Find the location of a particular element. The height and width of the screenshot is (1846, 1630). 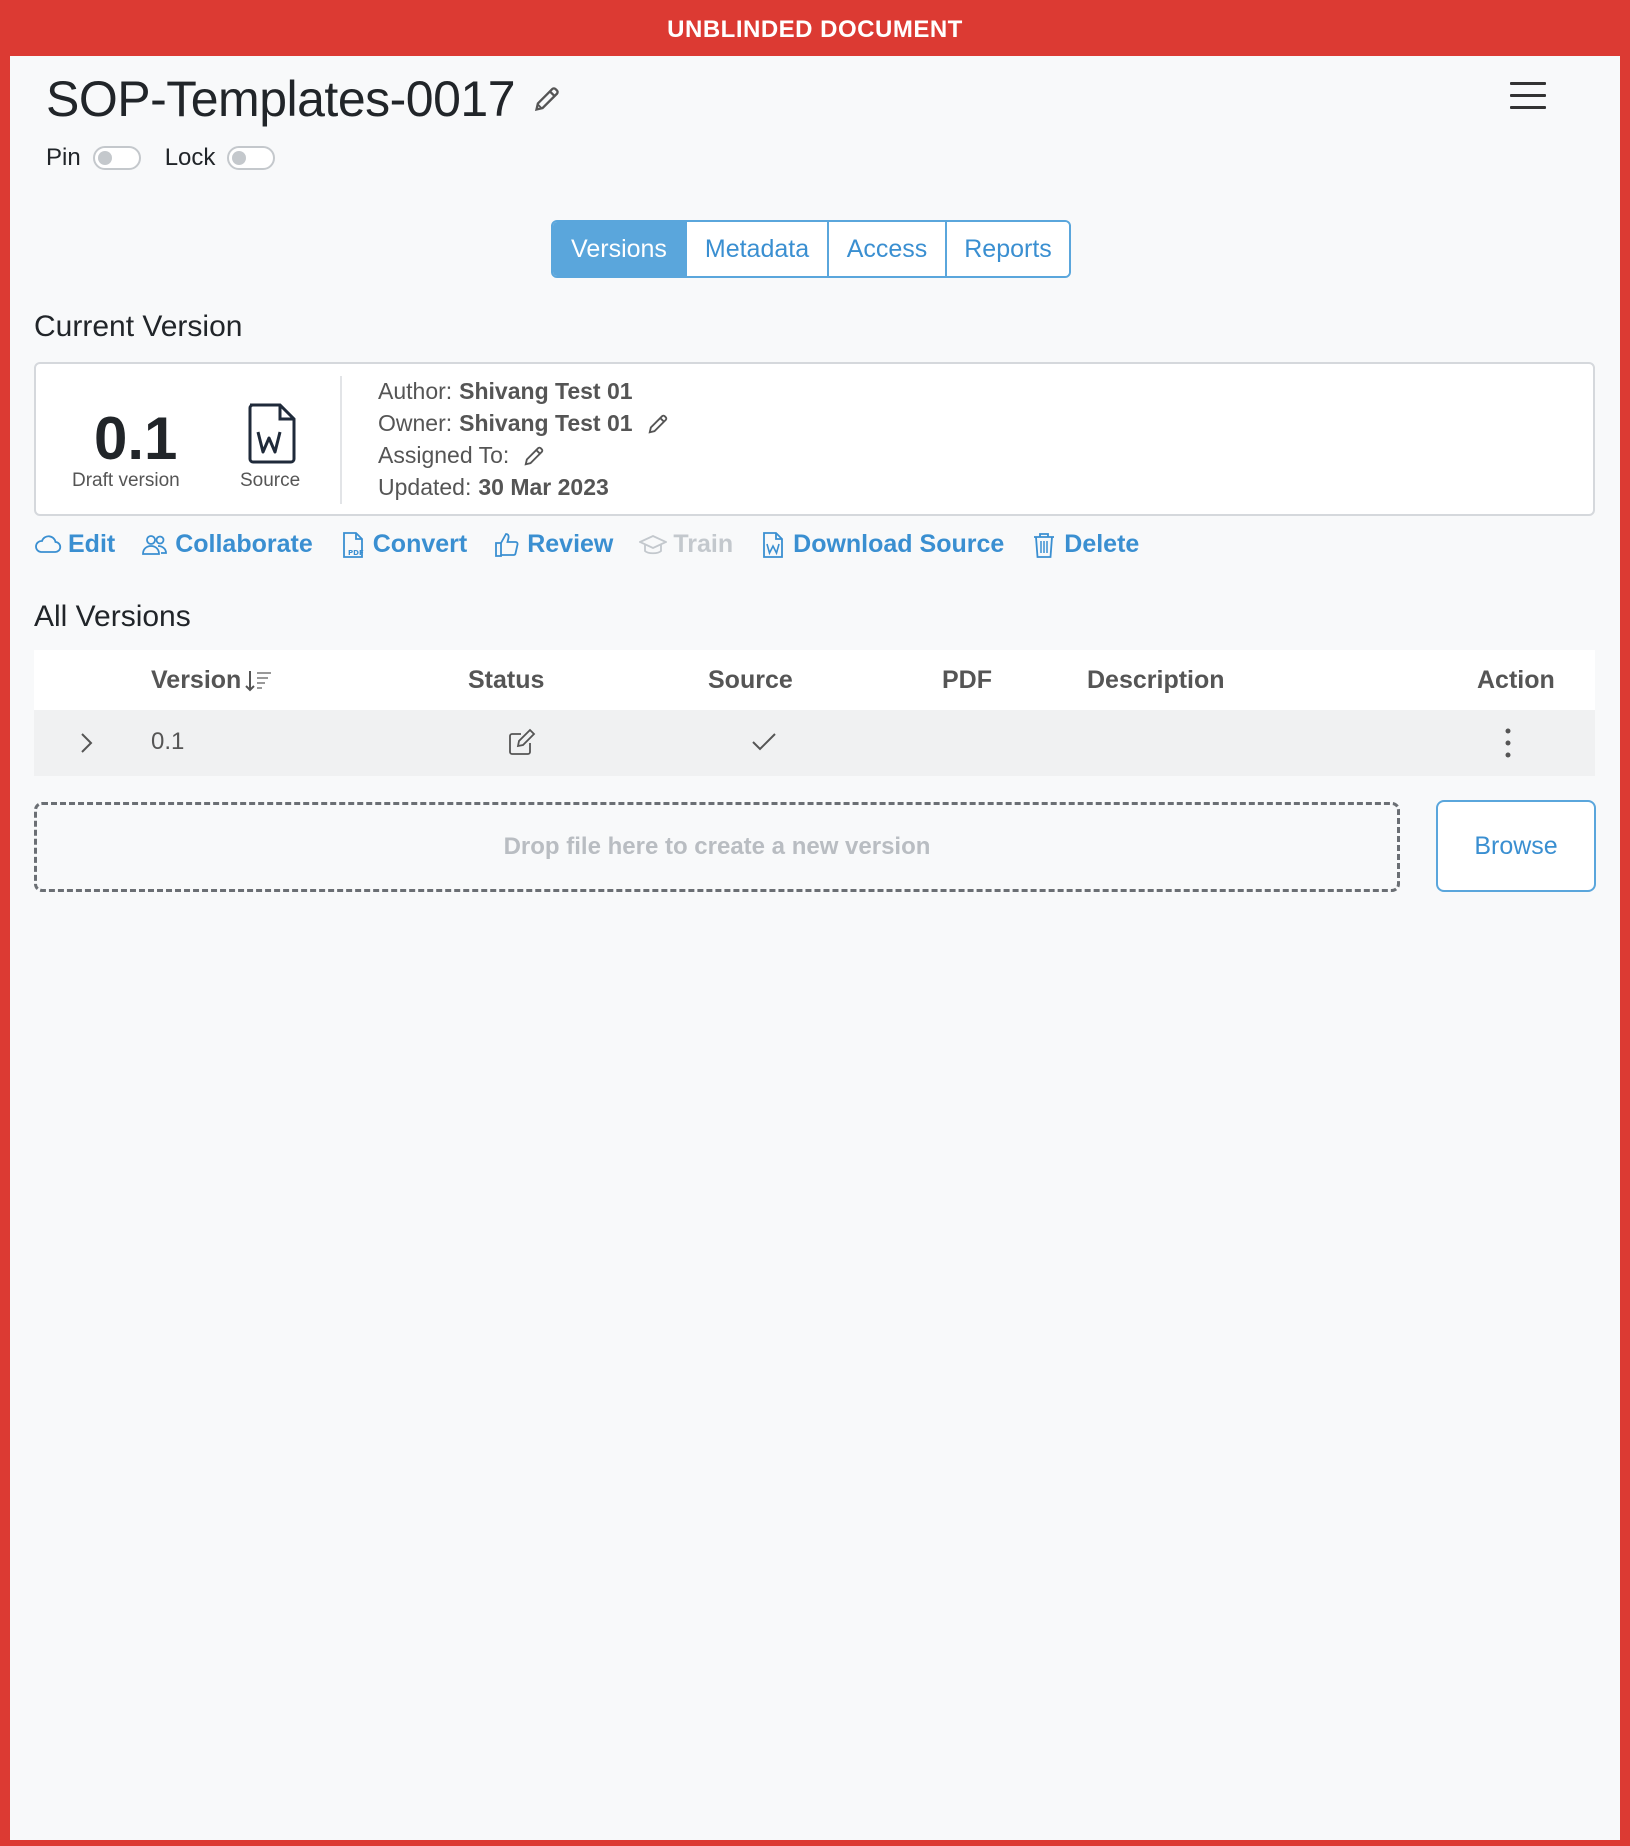

review-action: Review is located at coordinates (553, 544).